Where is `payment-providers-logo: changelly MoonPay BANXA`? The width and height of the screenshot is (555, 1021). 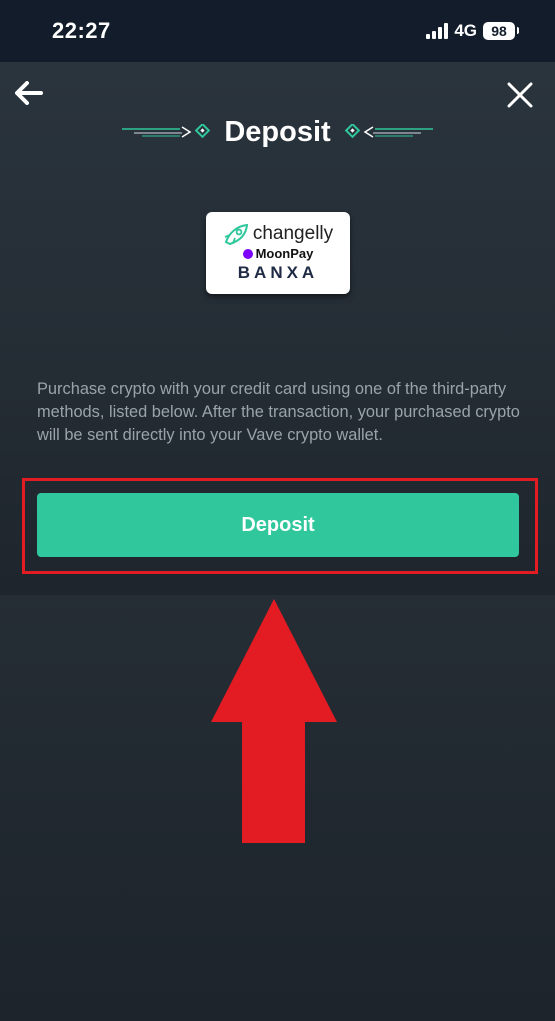
payment-providers-logo: changelly MoonPay BANXA is located at coordinates (278, 253).